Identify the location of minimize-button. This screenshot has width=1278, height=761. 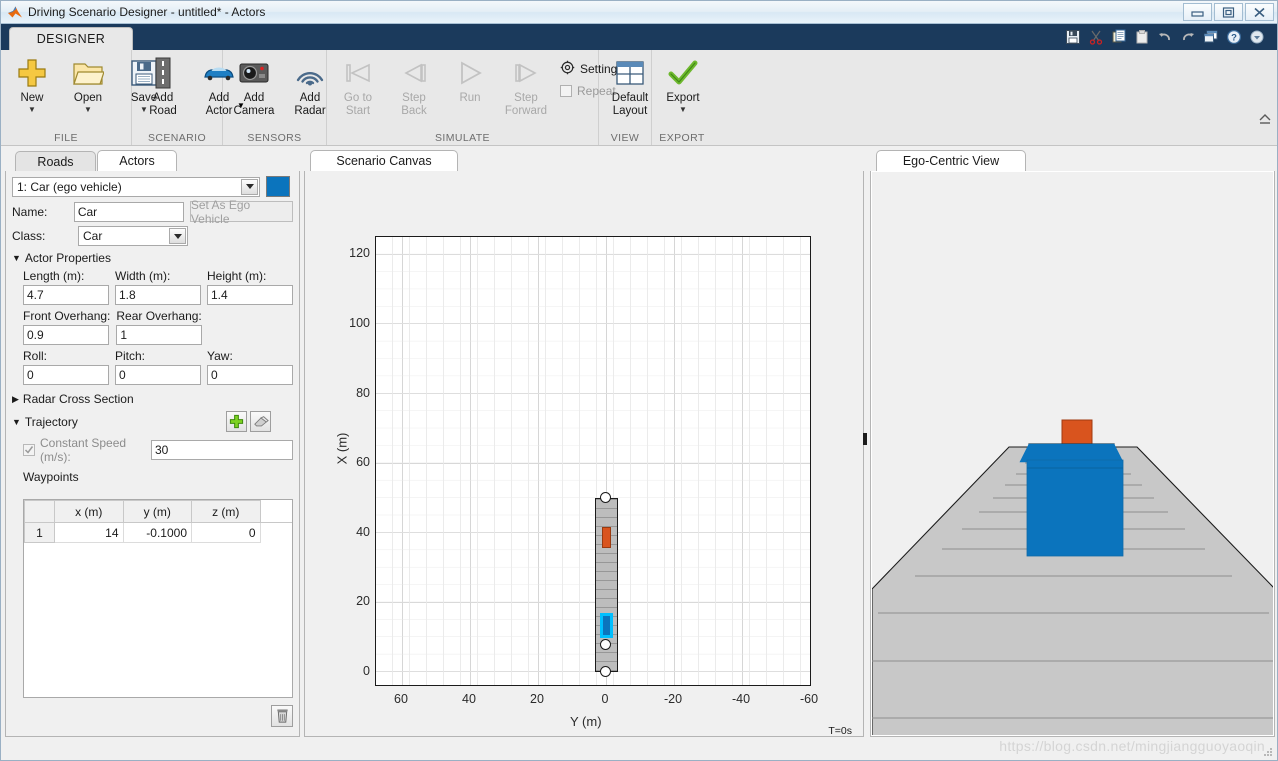
(1197, 12).